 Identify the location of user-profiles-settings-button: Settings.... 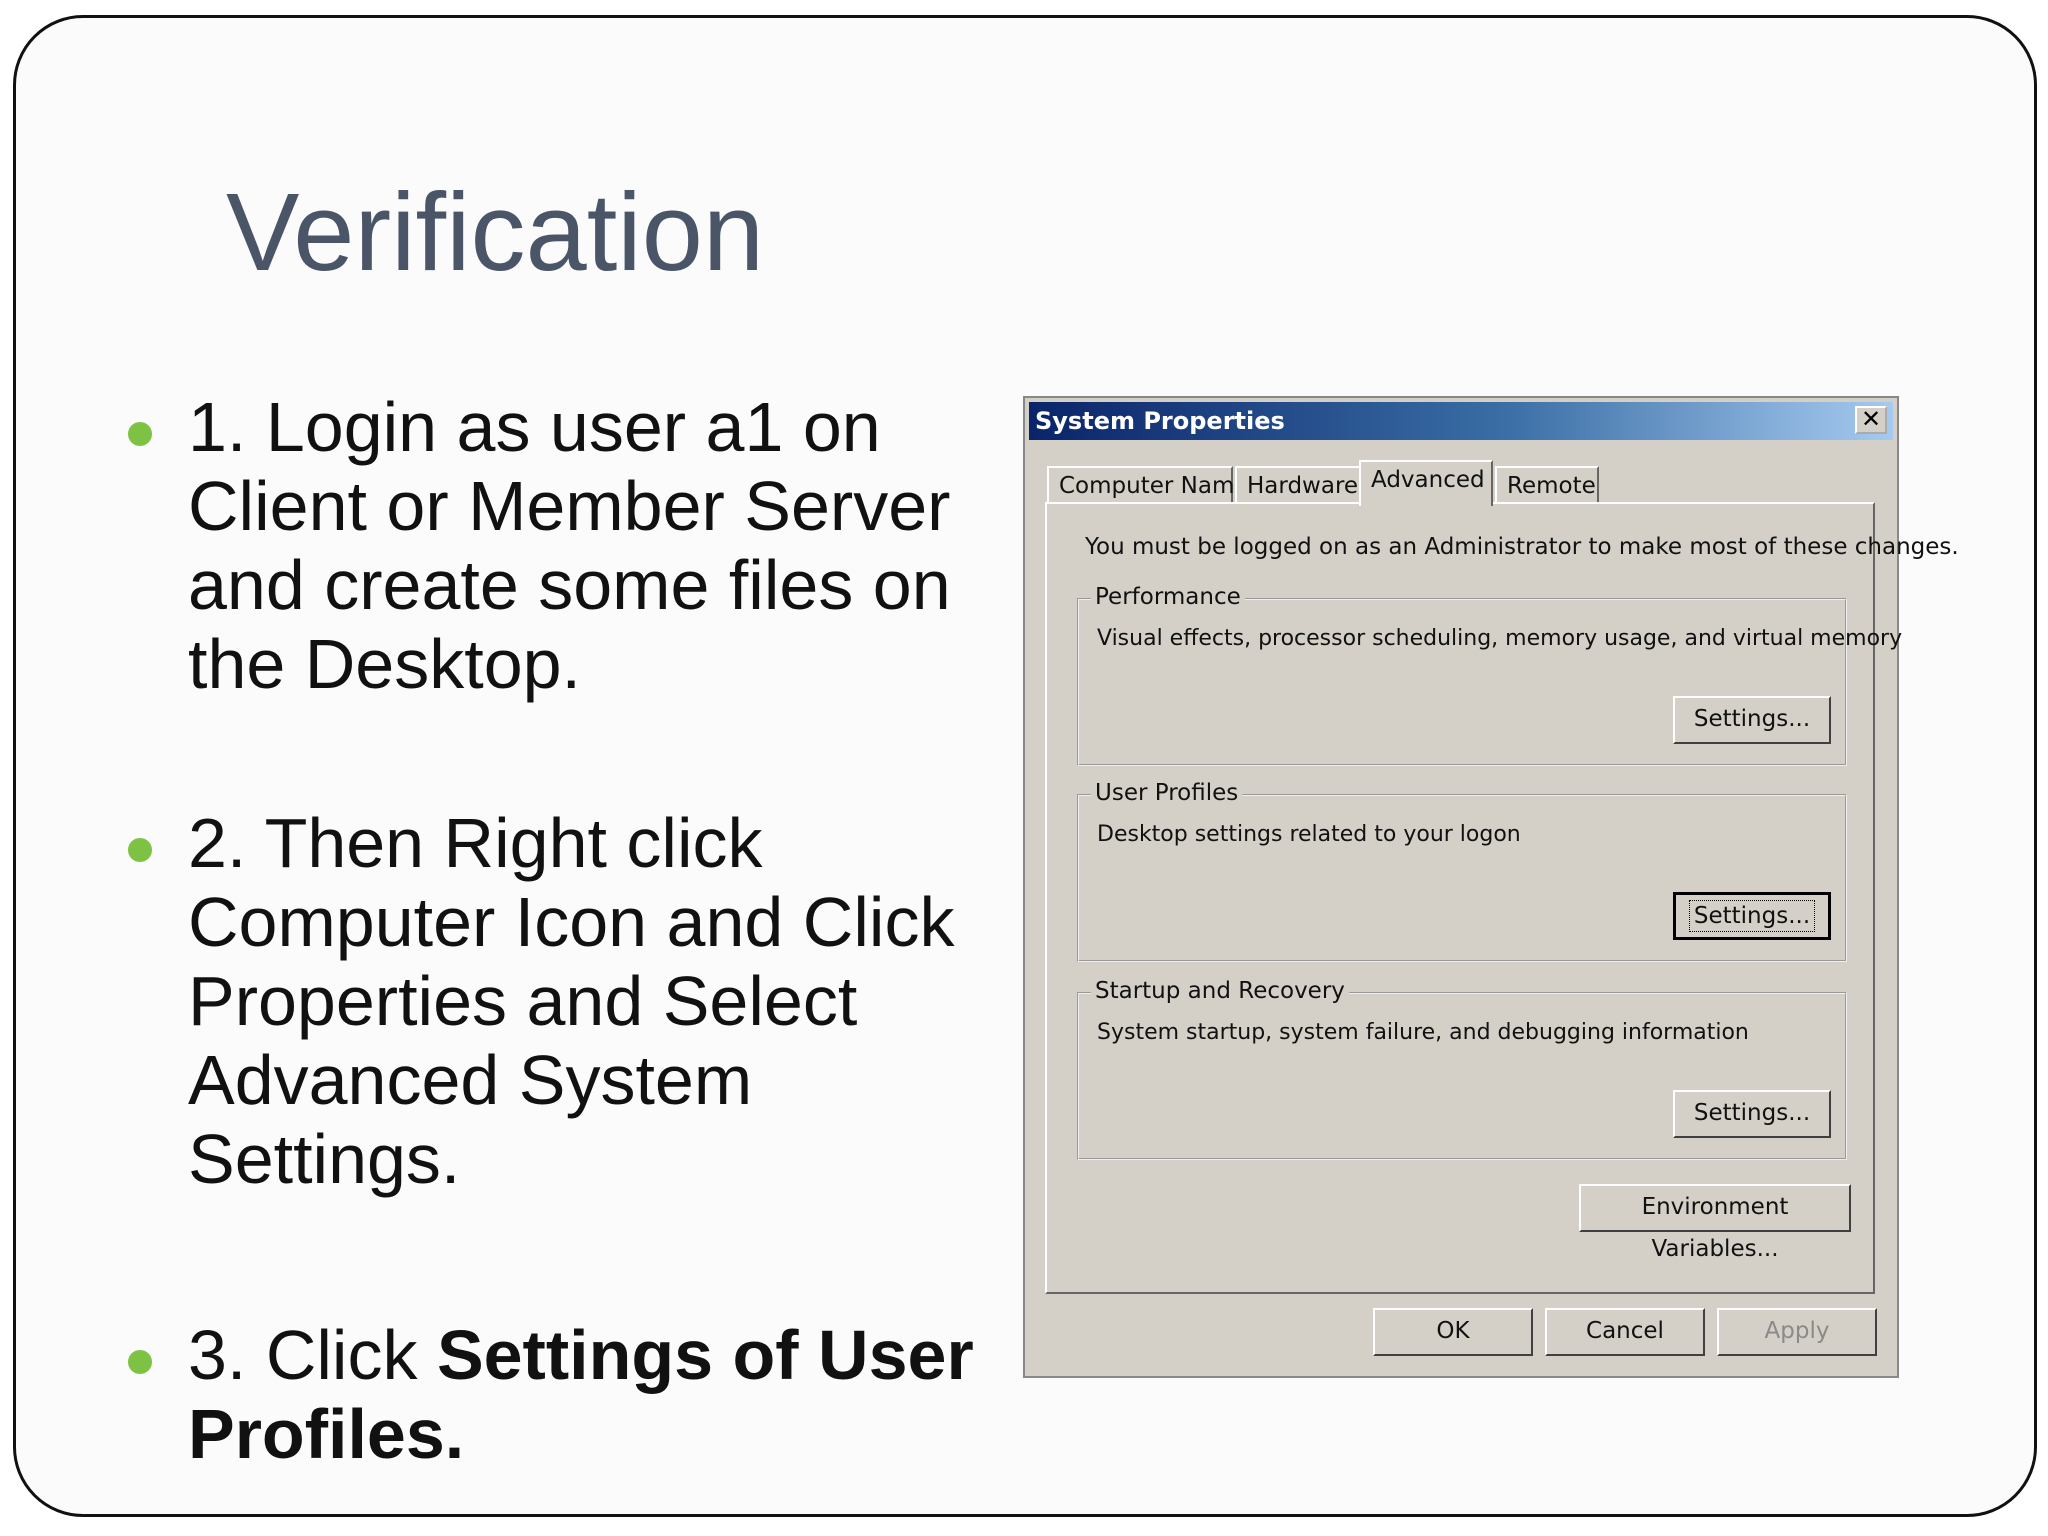
(1752, 916).